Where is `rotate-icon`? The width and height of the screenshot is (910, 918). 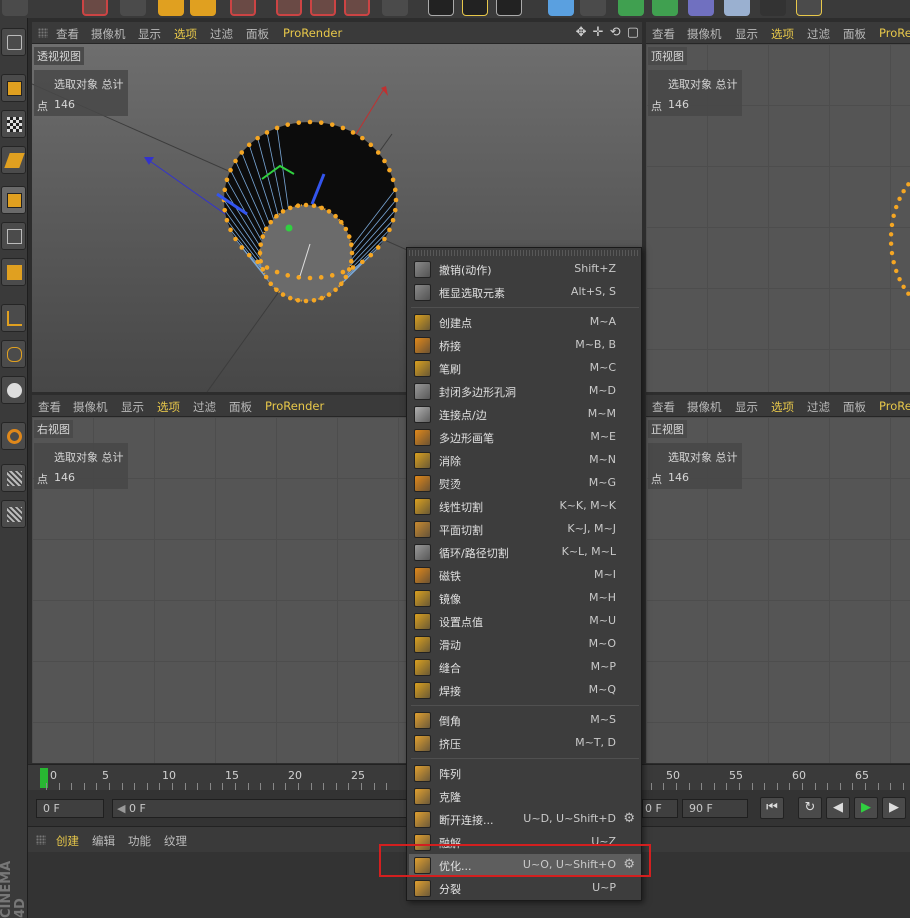
rotate-icon is located at coordinates (203, 8).